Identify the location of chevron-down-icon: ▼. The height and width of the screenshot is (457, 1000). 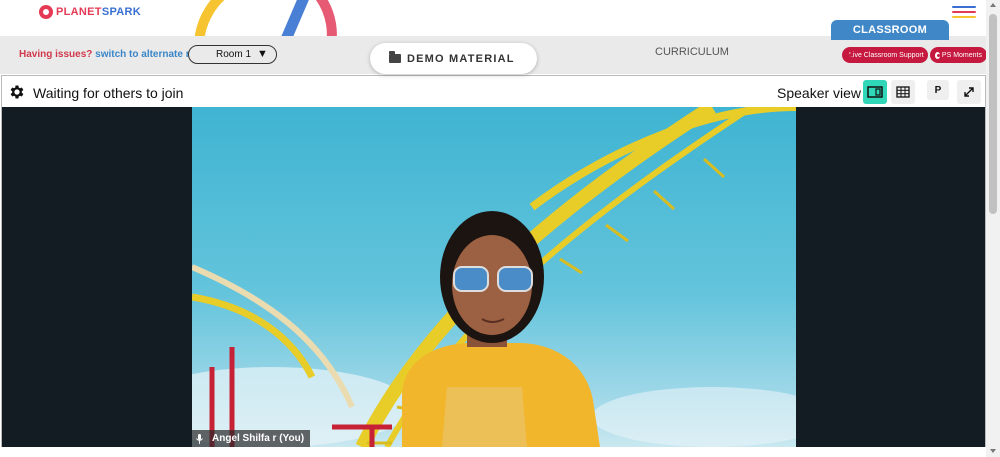
(262, 54).